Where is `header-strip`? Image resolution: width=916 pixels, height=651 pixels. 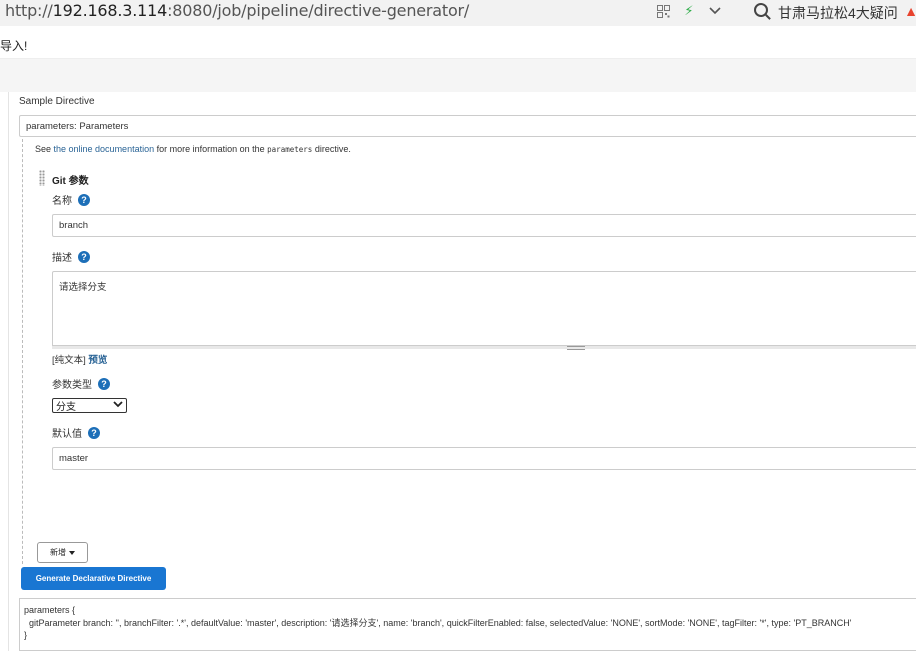
header-strip is located at coordinates (458, 75).